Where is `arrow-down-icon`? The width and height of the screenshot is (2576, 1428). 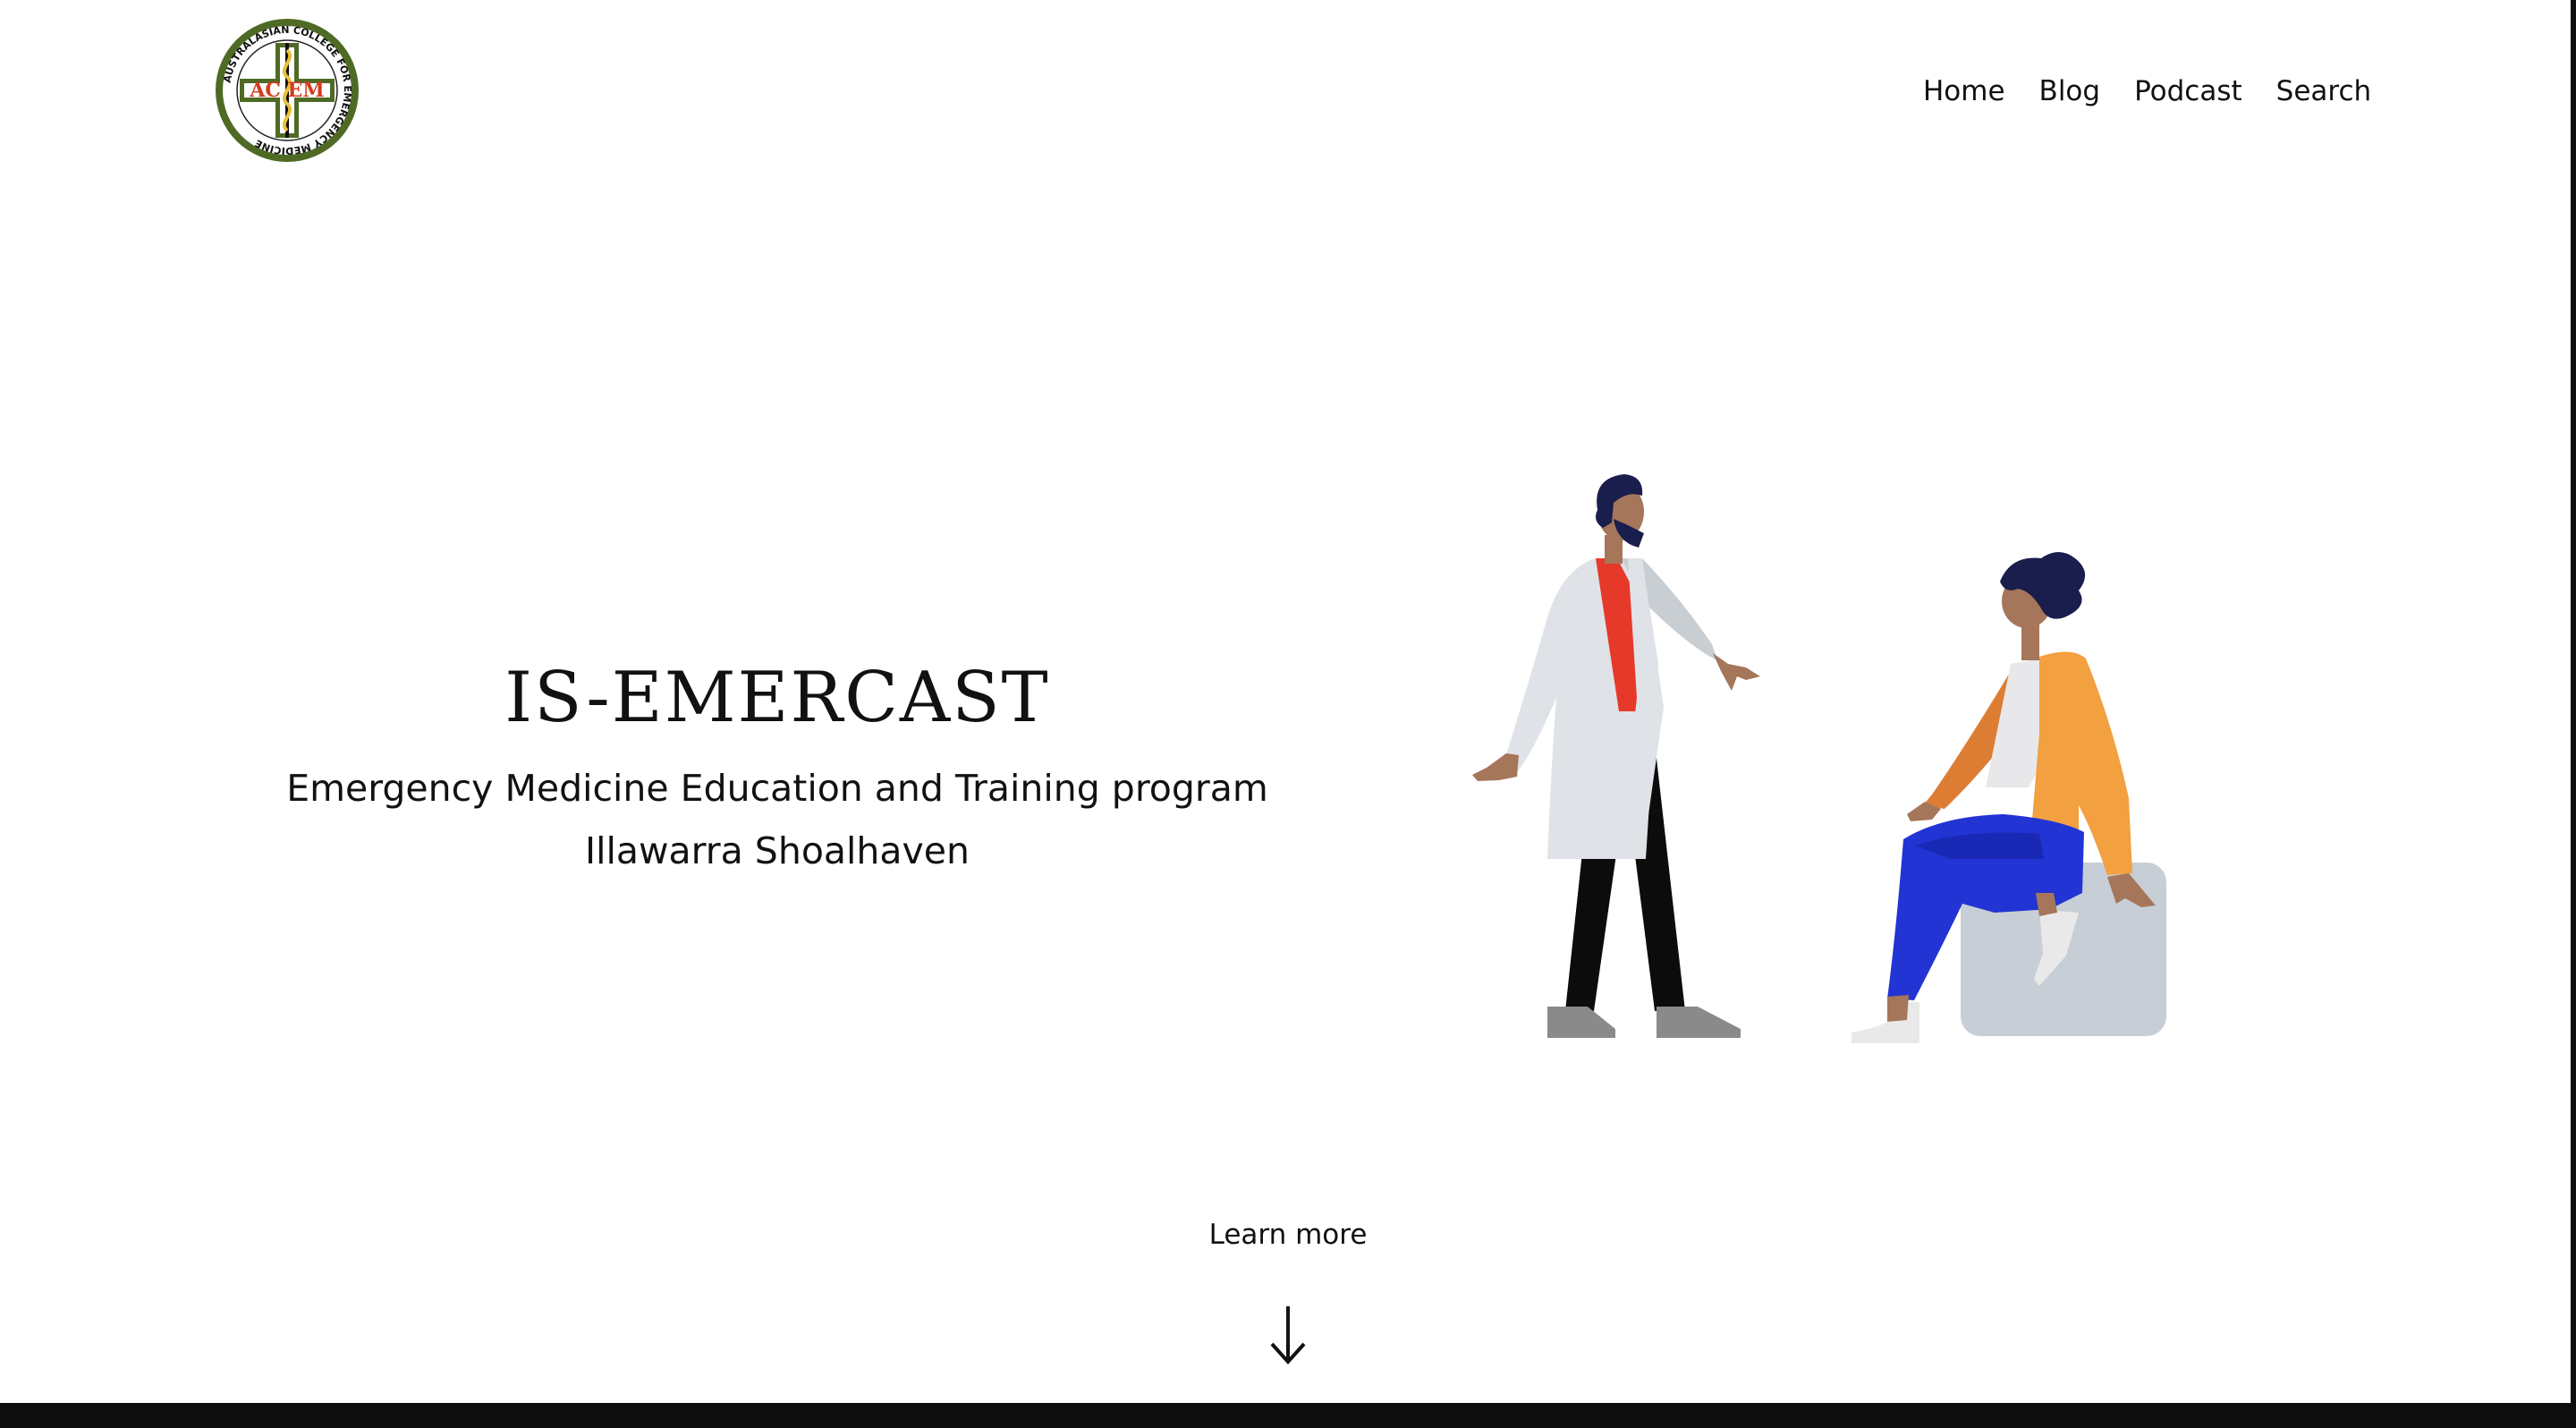 arrow-down-icon is located at coordinates (1288, 1335).